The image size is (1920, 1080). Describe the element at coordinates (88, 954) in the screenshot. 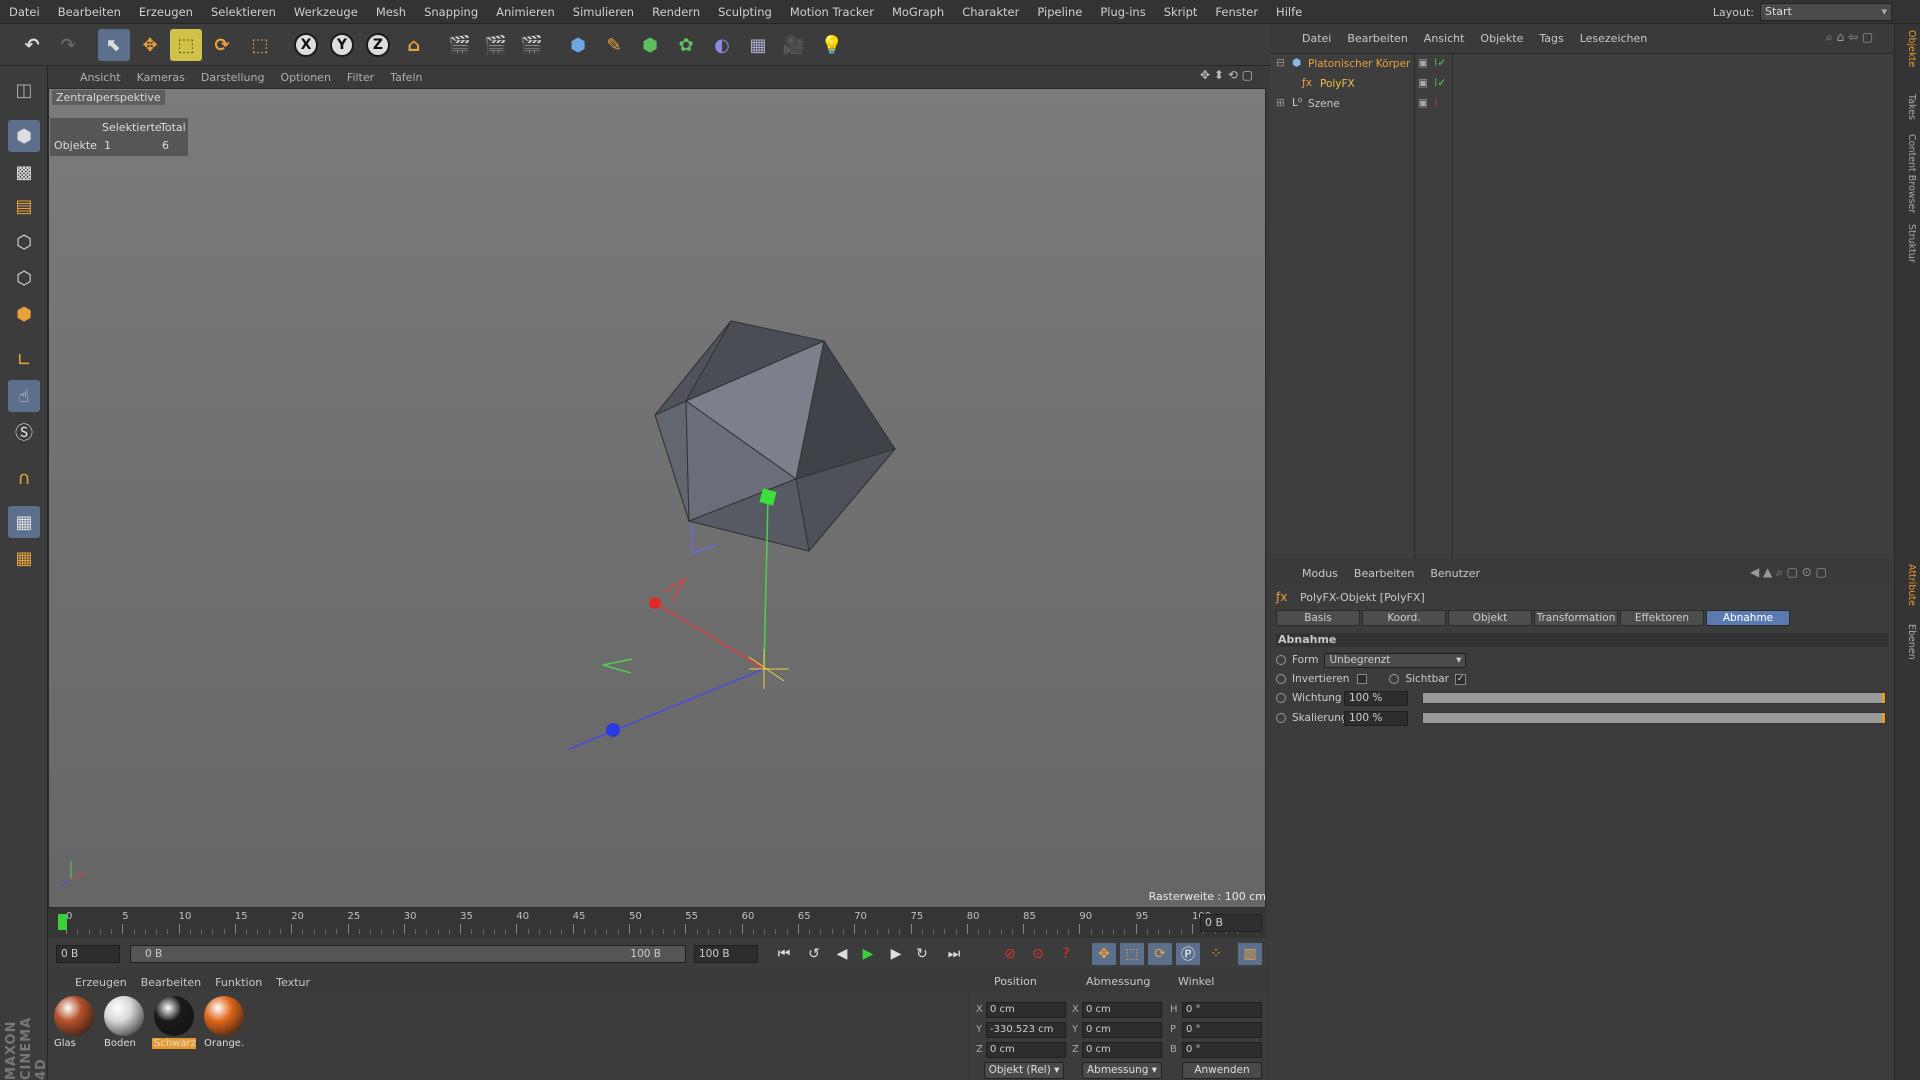

I see `min-frame-field: 0 B` at that location.